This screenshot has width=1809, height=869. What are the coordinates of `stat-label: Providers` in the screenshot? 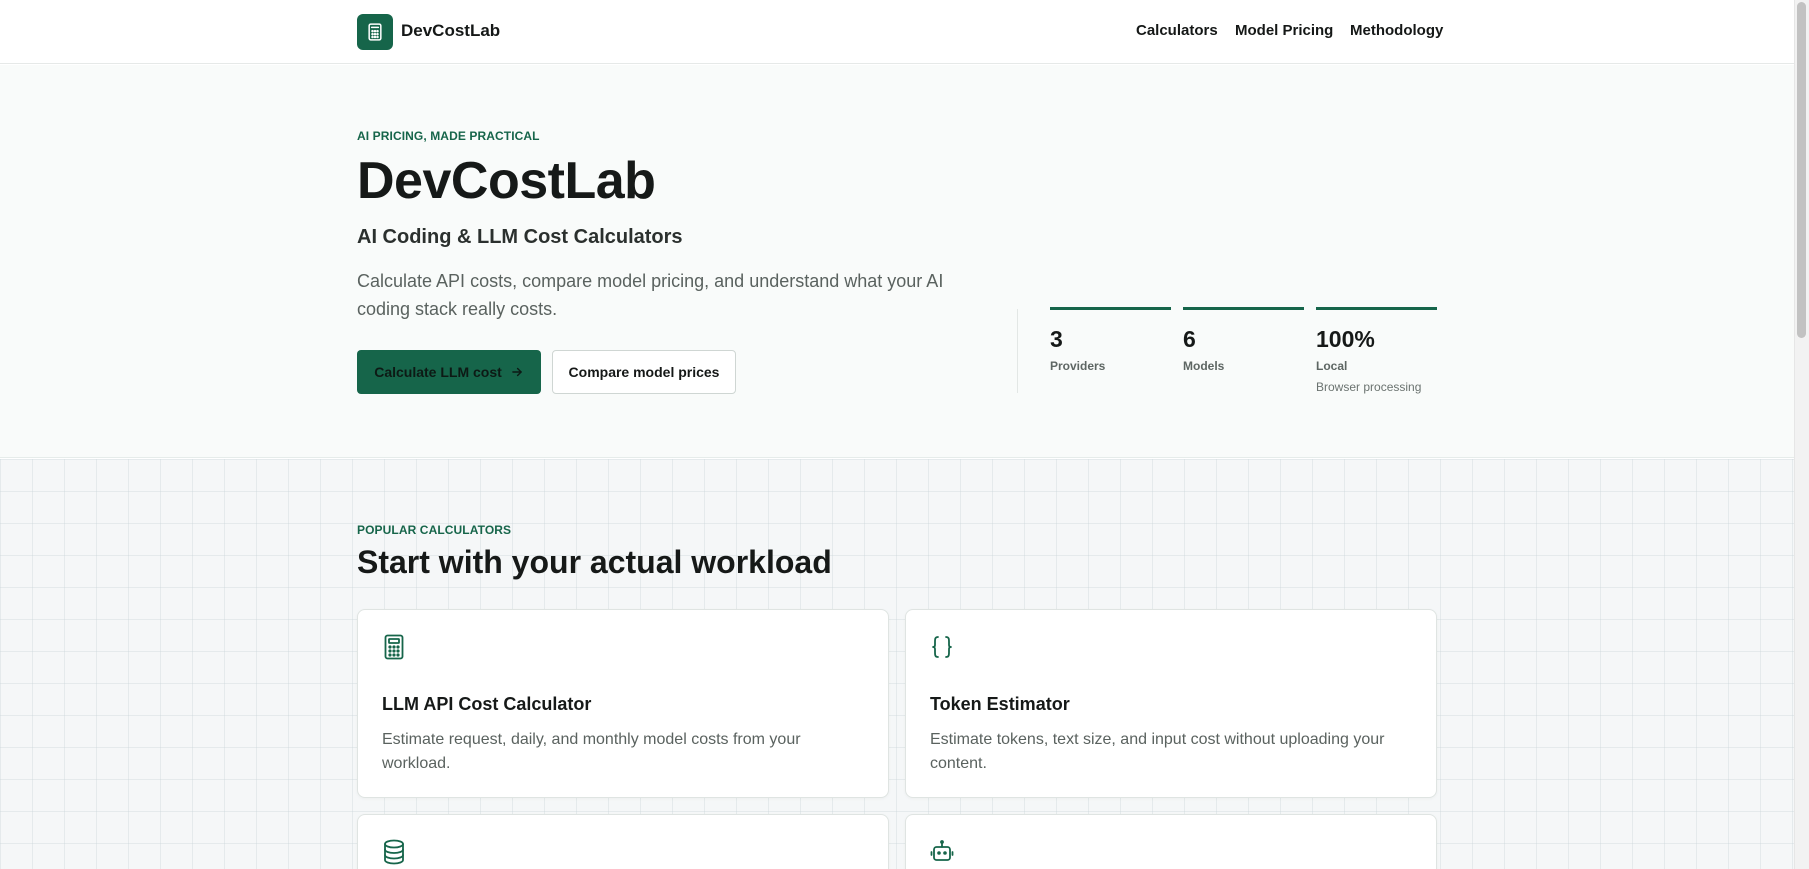 It's located at (1078, 366).